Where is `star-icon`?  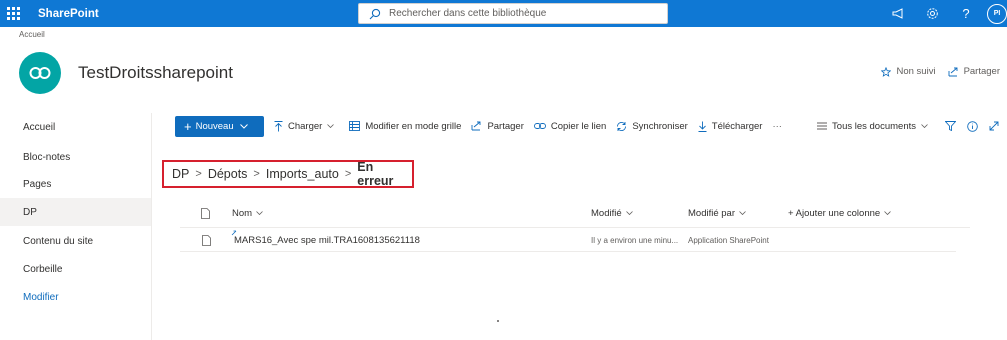
star-icon is located at coordinates (886, 71).